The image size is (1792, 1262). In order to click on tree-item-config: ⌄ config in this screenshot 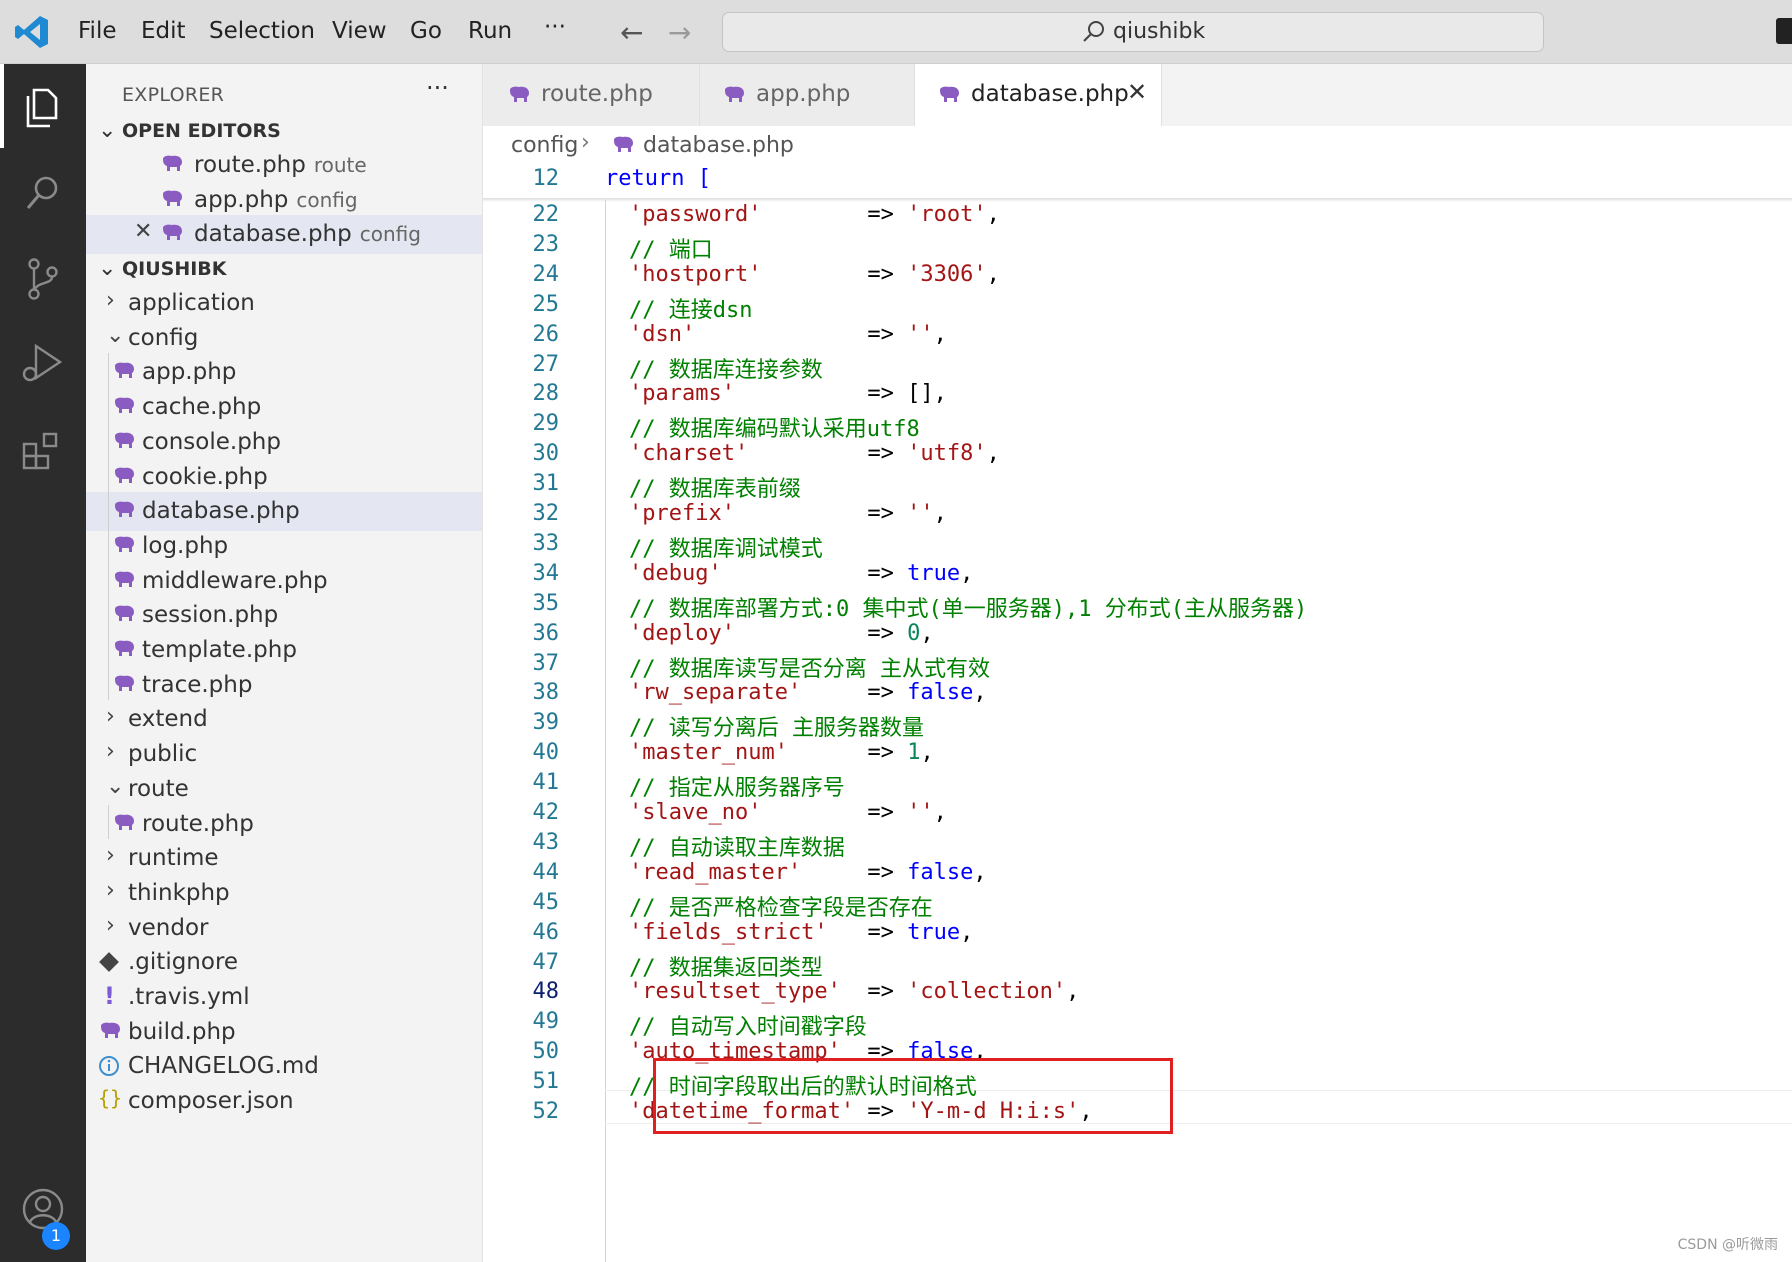, I will do `click(284, 338)`.